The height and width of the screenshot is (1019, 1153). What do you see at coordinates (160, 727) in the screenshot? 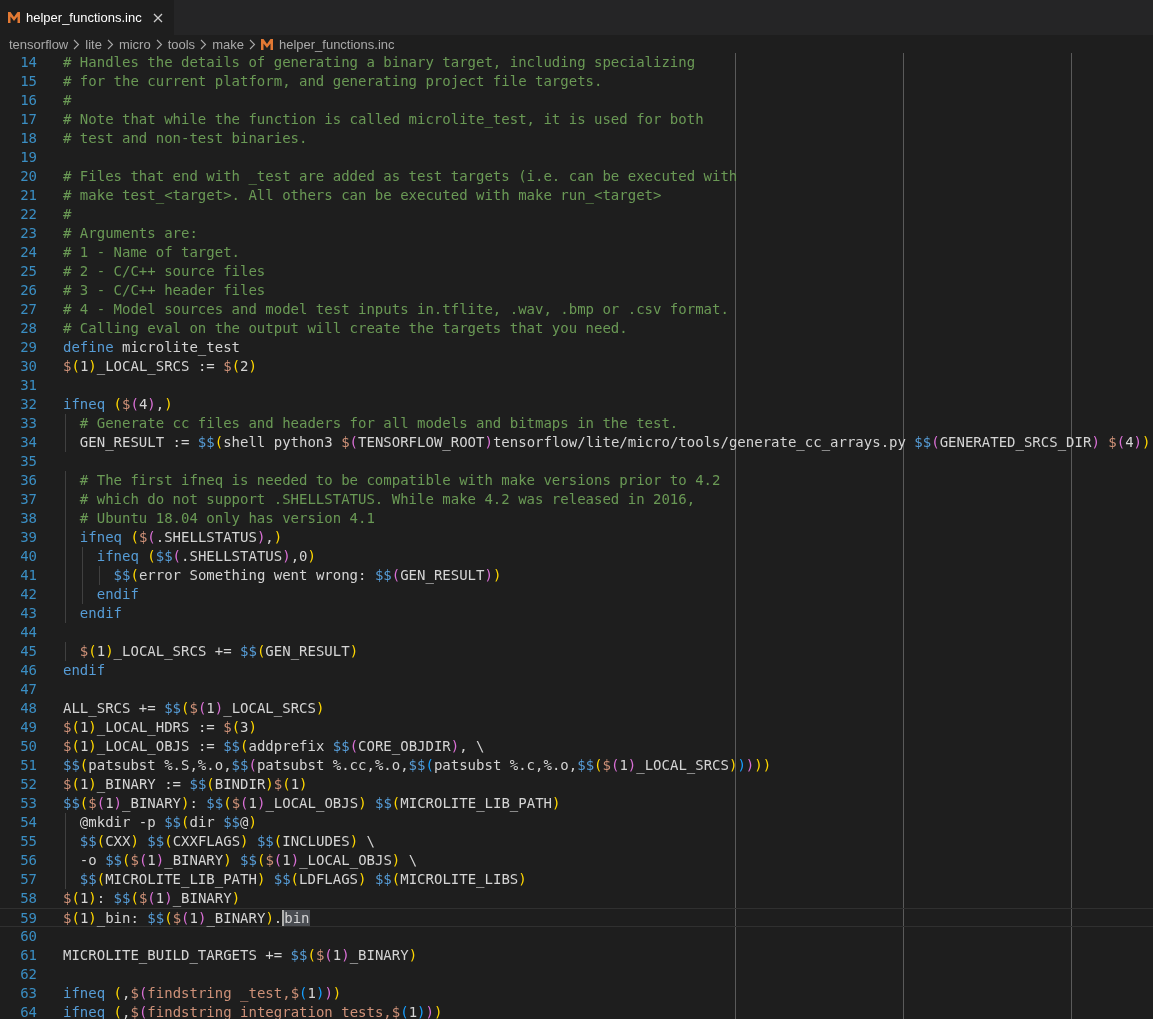
I see `code-line: $(1)_LOCAL_HDRS := $(3)` at bounding box center [160, 727].